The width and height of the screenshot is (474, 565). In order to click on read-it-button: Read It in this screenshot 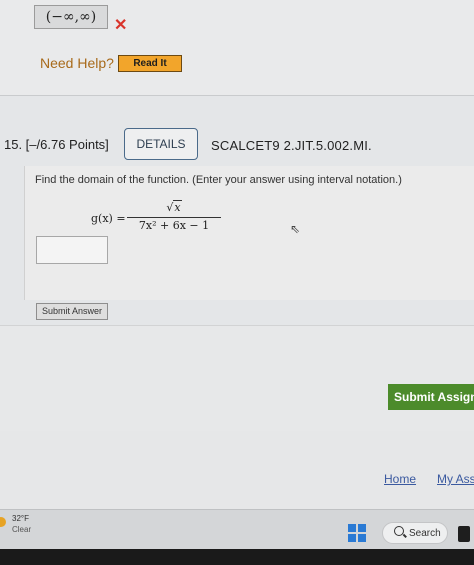, I will do `click(150, 63)`.